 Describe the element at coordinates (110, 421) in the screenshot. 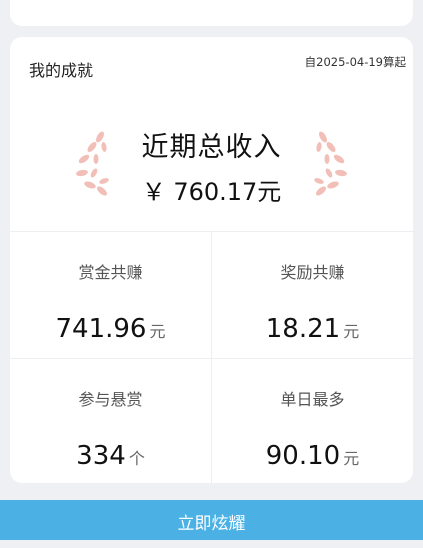

I see `stat-bounties-joined: 参与悬赏 334 个` at that location.